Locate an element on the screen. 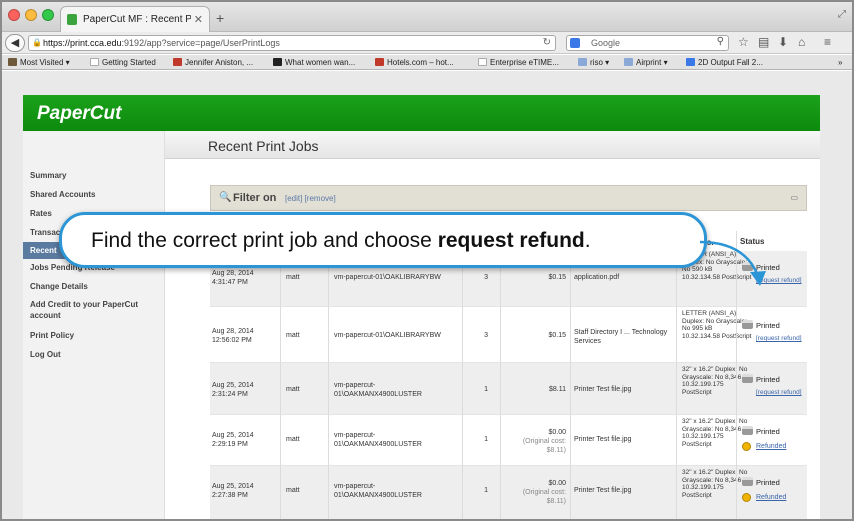  menu-icon: ≡ is located at coordinates (827, 42).